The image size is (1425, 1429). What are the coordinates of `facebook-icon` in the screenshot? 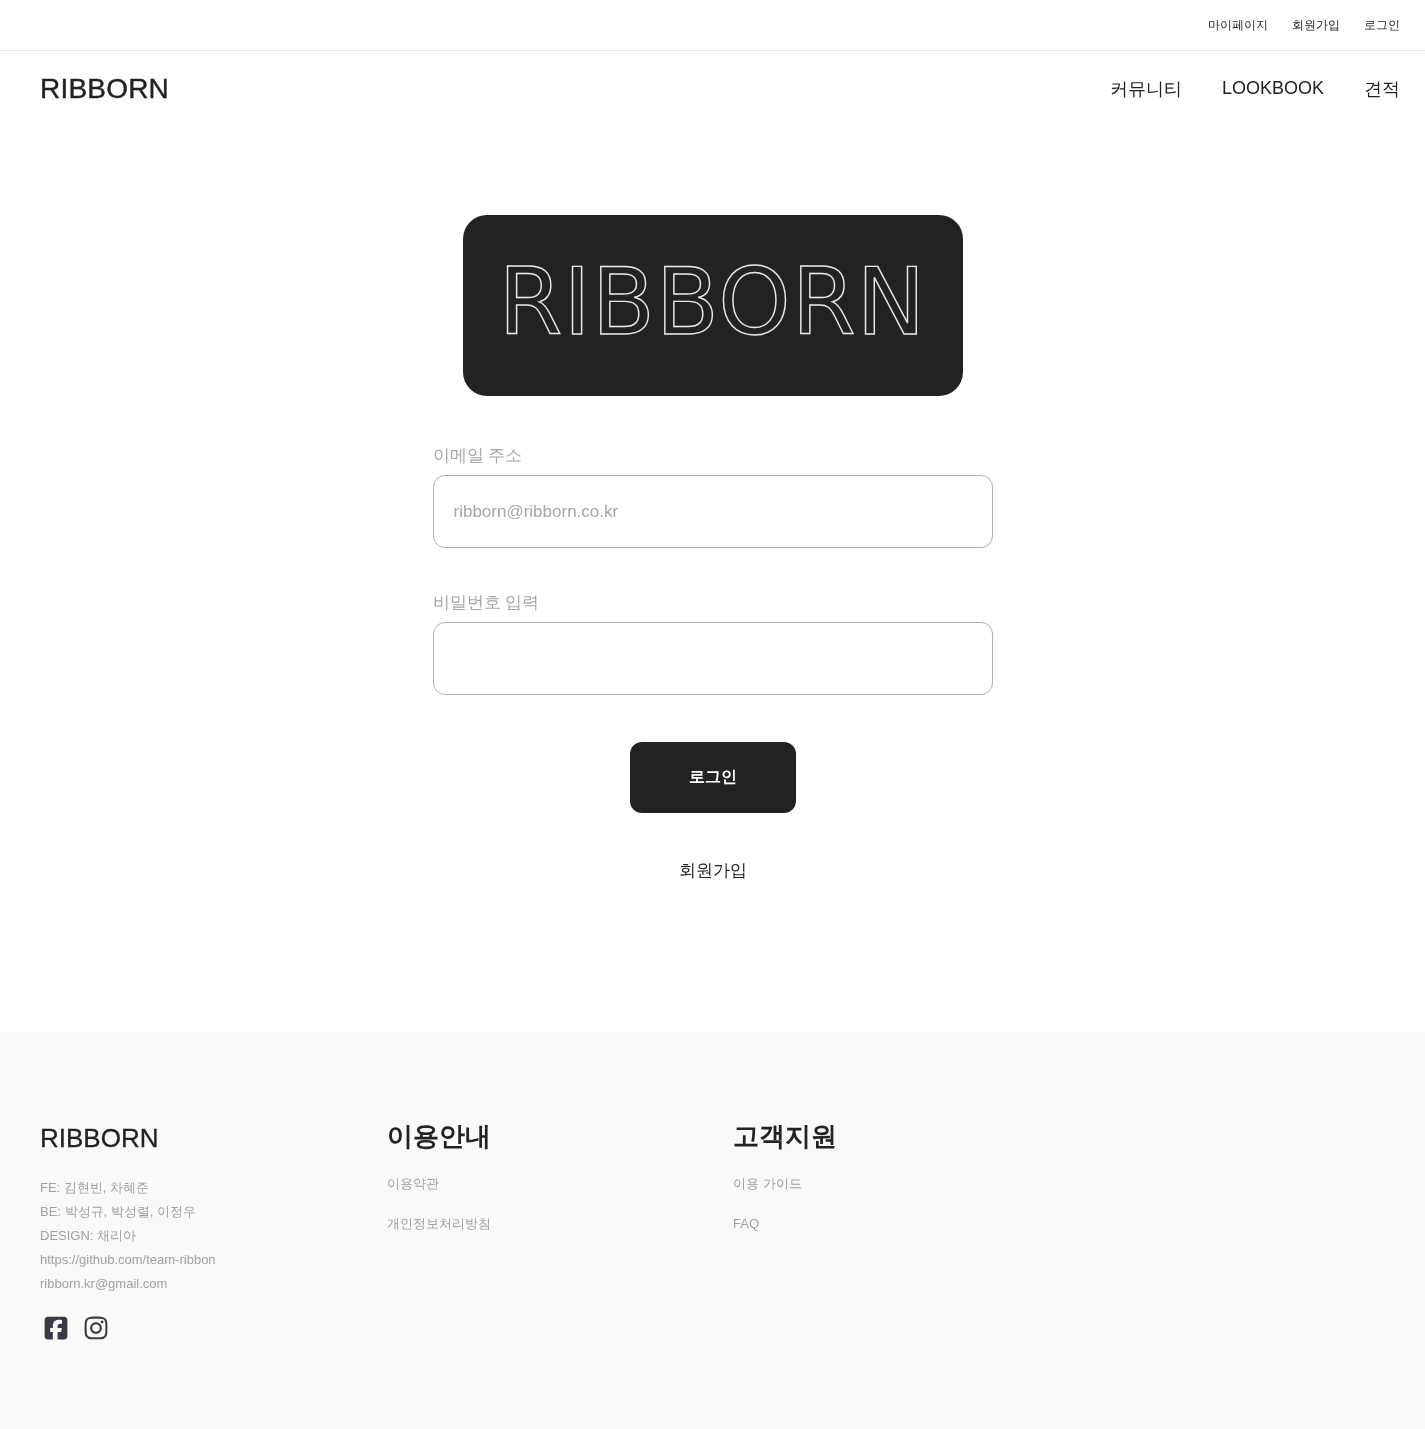 It's located at (56, 1328).